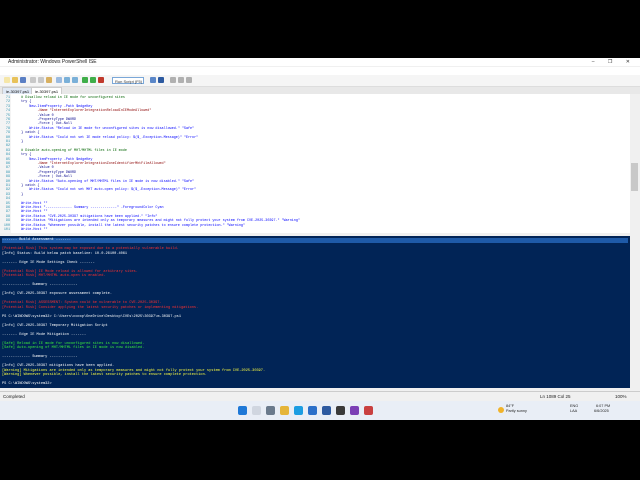 The image size is (640, 480). Describe the element at coordinates (36, 177) in the screenshot. I see `code-line: 89 -Force | Out-Null` at that location.